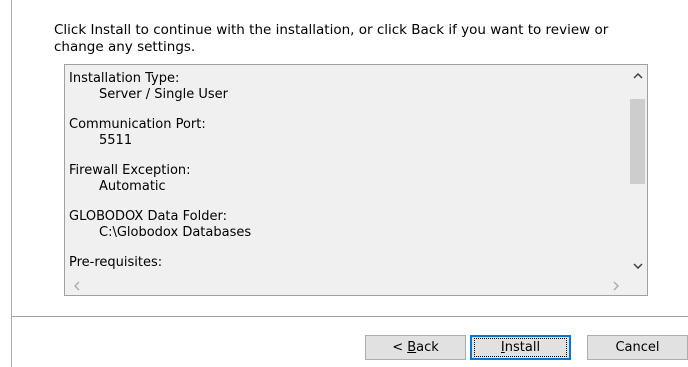  Describe the element at coordinates (412, 347) in the screenshot. I see `back-button-mnemonic: B` at that location.